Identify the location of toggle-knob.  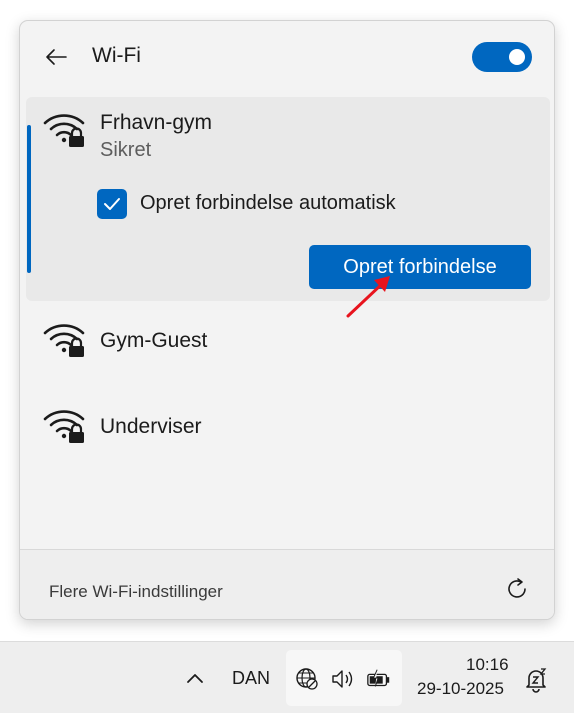
(517, 57).